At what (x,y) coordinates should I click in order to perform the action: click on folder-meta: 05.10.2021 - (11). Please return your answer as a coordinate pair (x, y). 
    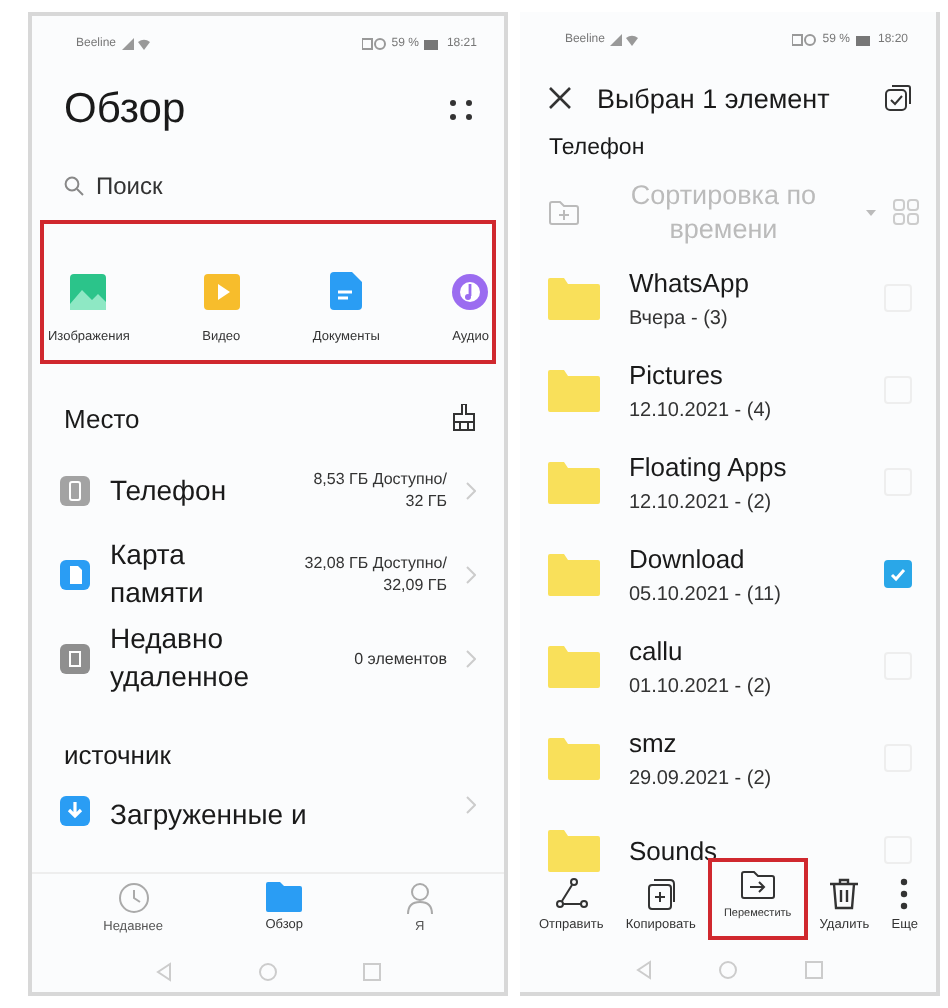
    Looking at the image, I should click on (705, 594).